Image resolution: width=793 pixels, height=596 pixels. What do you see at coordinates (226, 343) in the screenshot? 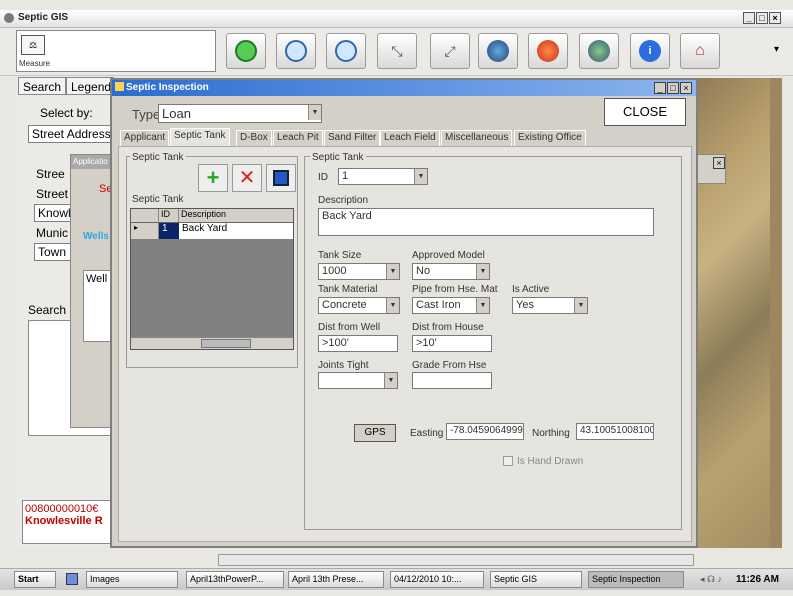
I see `grid-scroll-thumb` at bounding box center [226, 343].